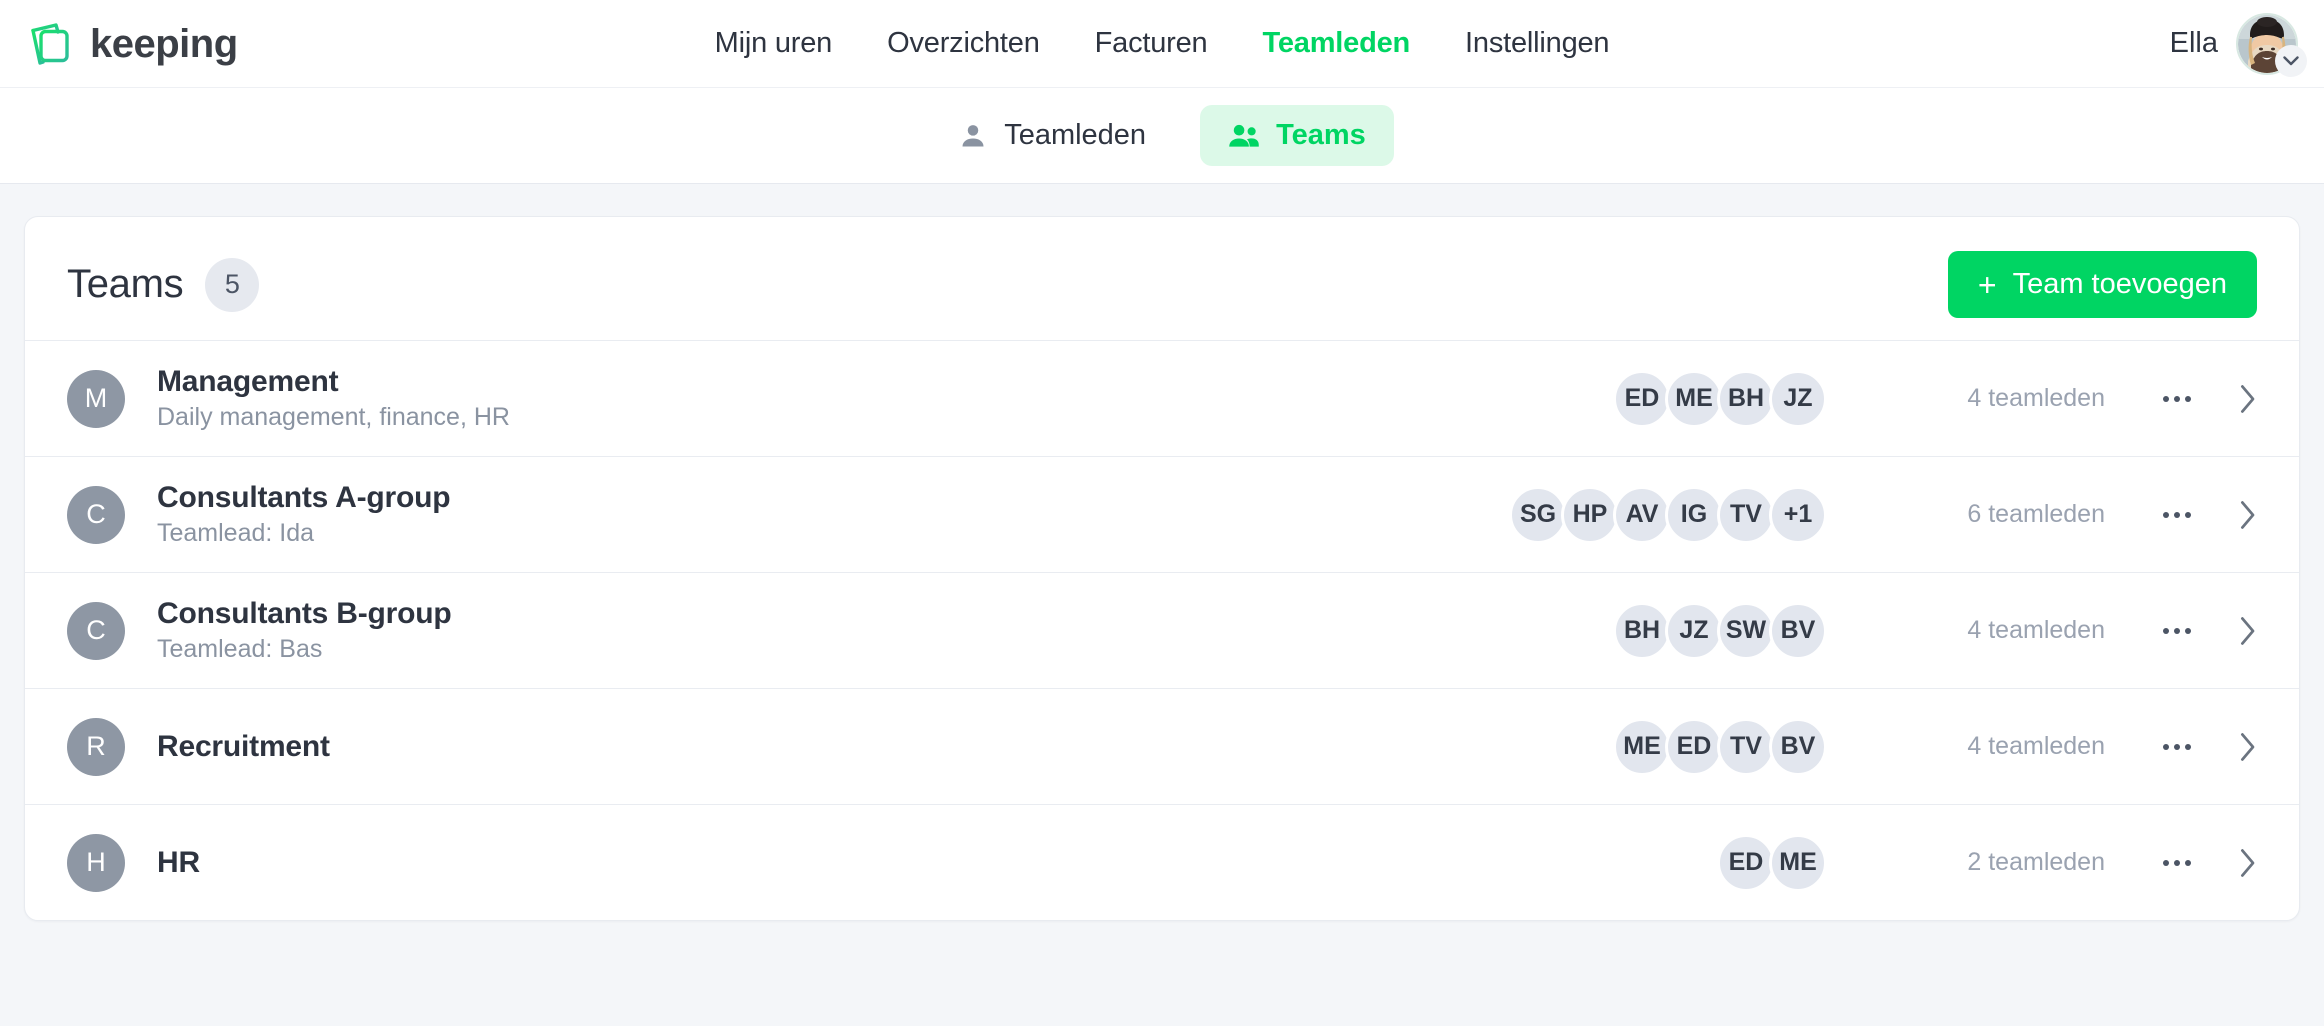 The height and width of the screenshot is (1026, 2324). I want to click on team-avatar: R, so click(96, 746).